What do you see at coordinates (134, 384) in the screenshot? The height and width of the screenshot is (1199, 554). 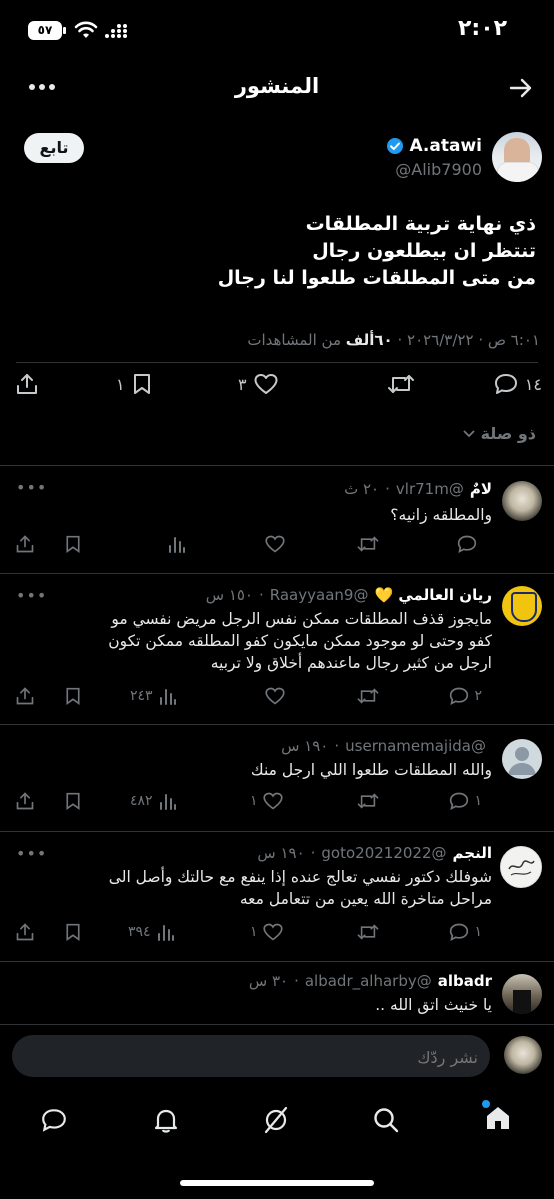 I see `bookmark-button: ١` at bounding box center [134, 384].